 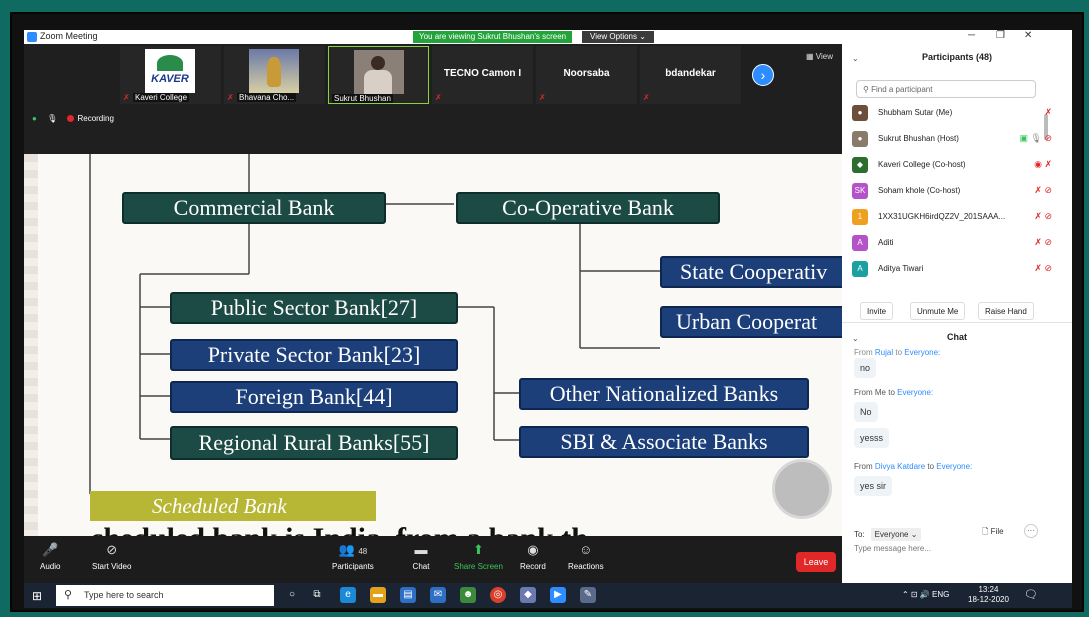 I want to click on participant-row: ● Shubham Sutar (Me) ✗, so click(x=952, y=114).